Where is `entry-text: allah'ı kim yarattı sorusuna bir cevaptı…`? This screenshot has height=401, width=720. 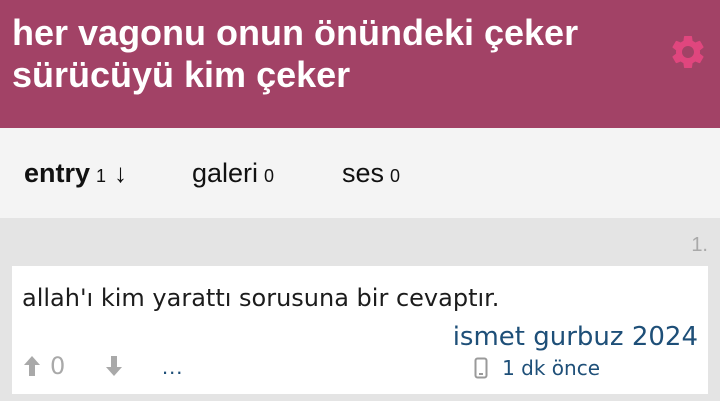 entry-text: allah'ı kim yarattı sorusuna bir cevaptı… is located at coordinates (261, 298).